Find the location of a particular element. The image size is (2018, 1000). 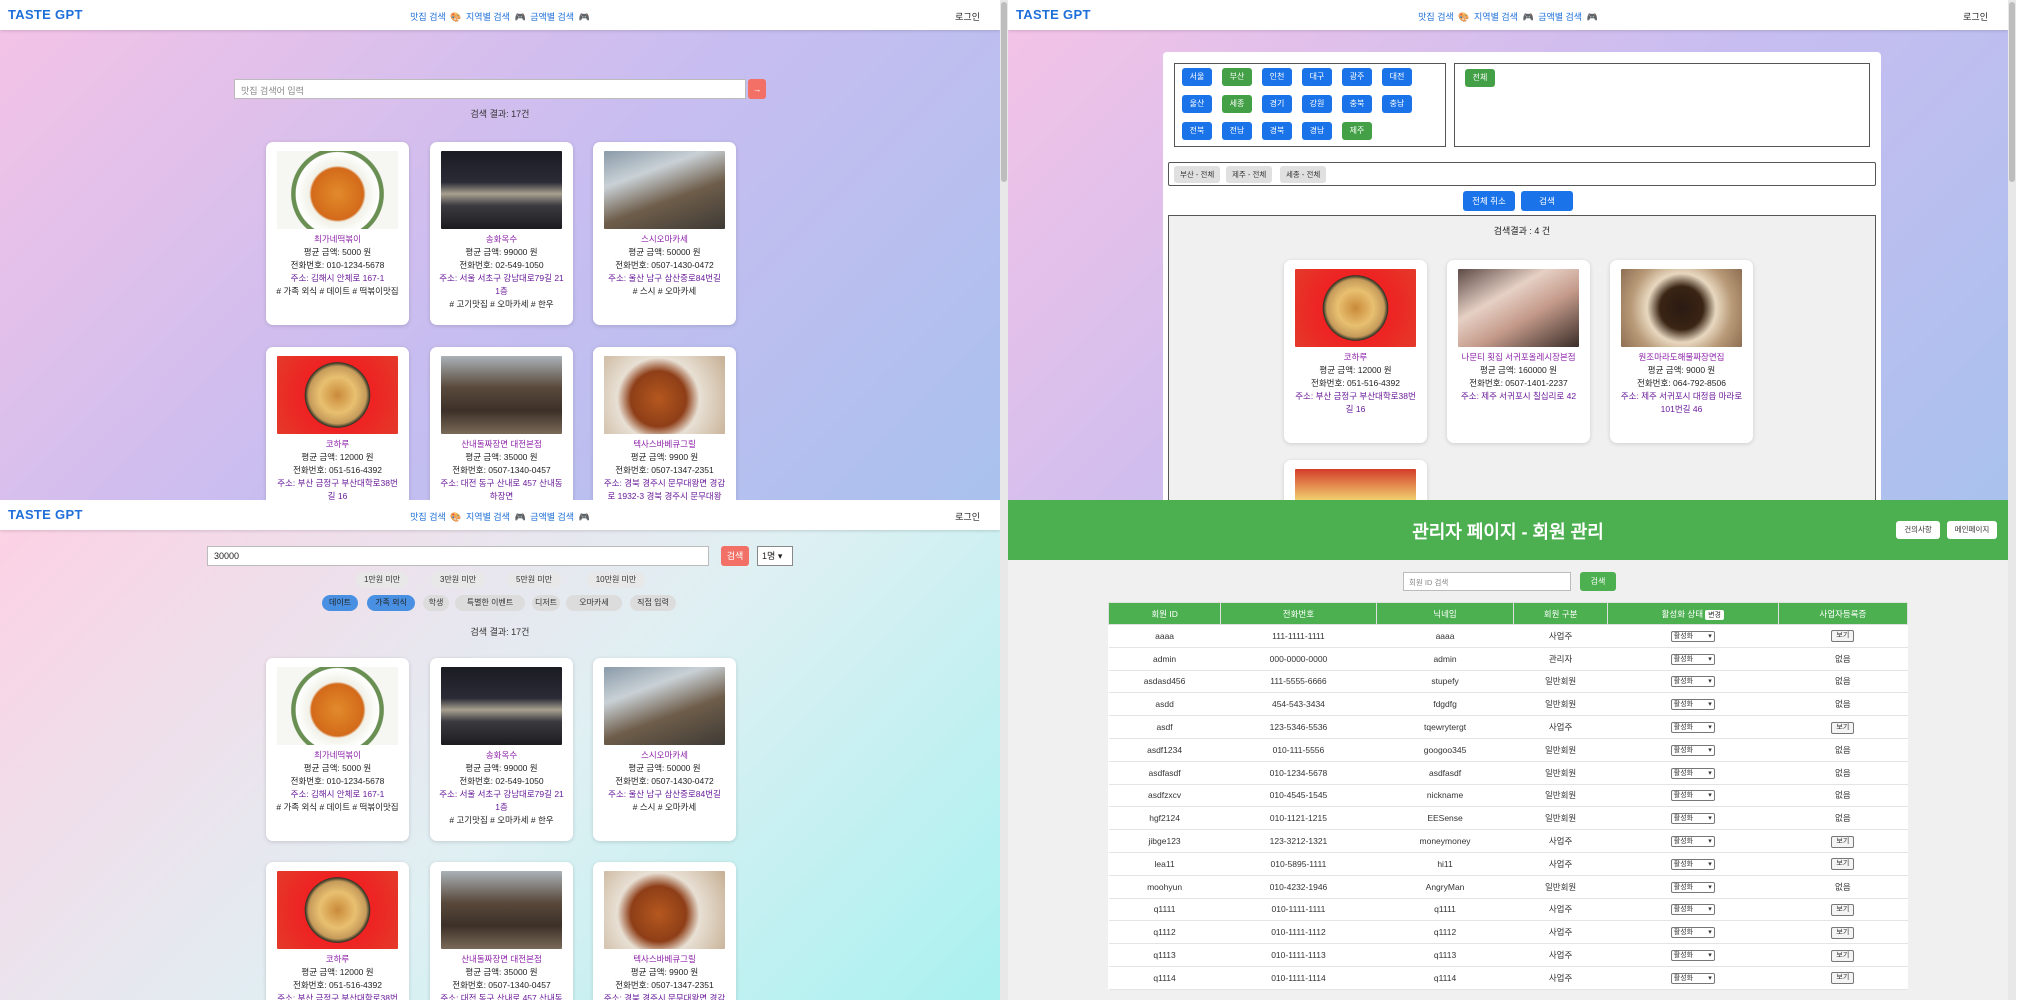

price-input: 30000 is located at coordinates (458, 556).